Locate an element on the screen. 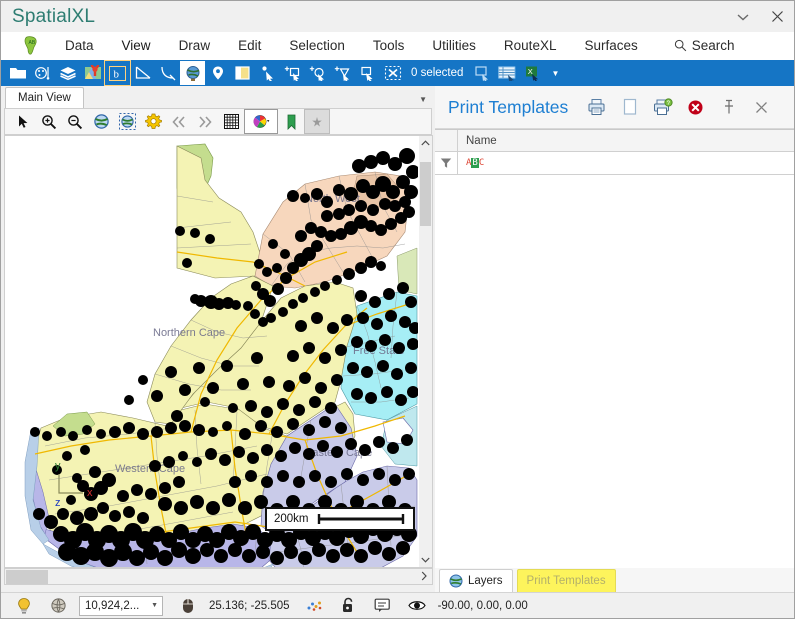 This screenshot has height=619, width=795. new-page-icon is located at coordinates (629, 107).